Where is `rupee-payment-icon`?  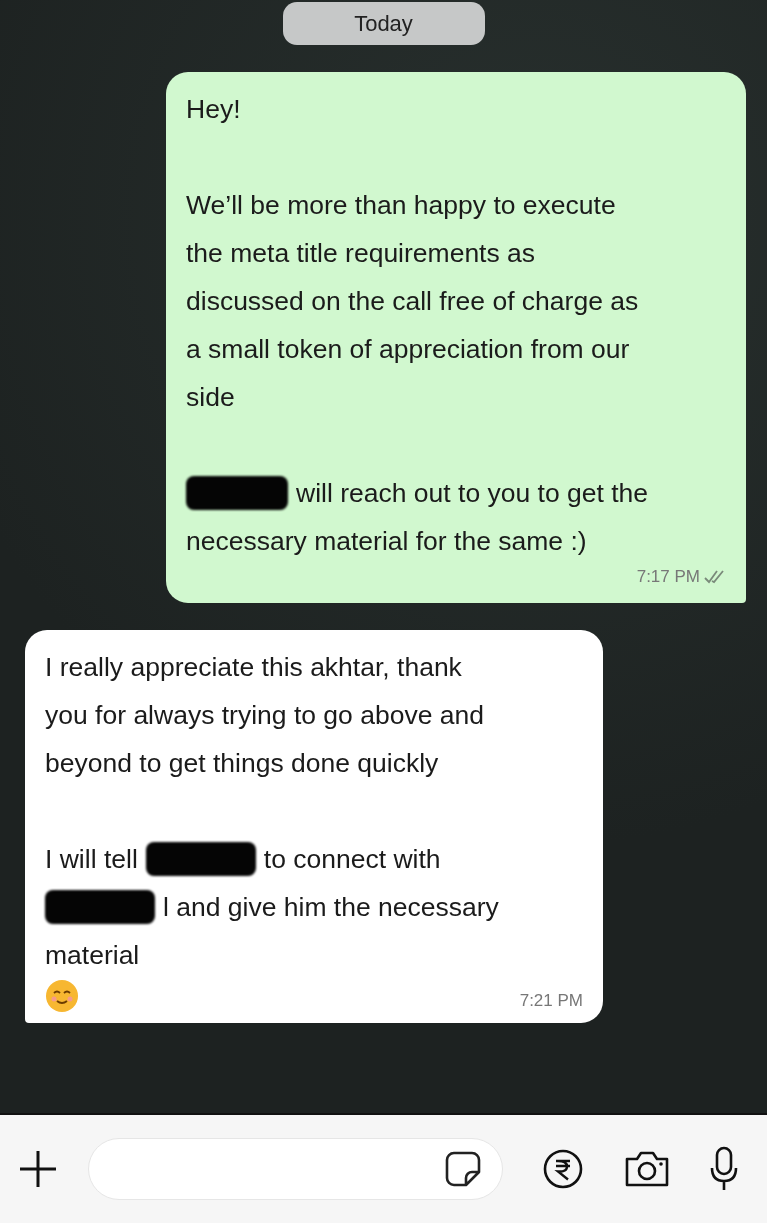
rupee-payment-icon is located at coordinates (563, 1169).